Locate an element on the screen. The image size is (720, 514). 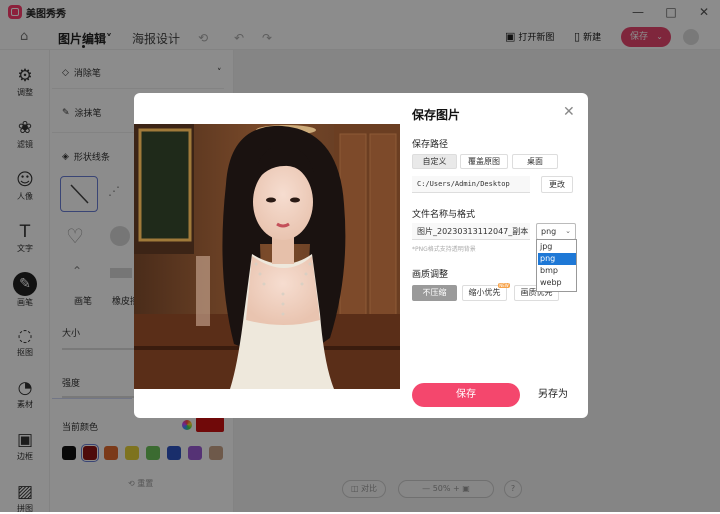
new-badge: NEW is located at coordinates (504, 285).